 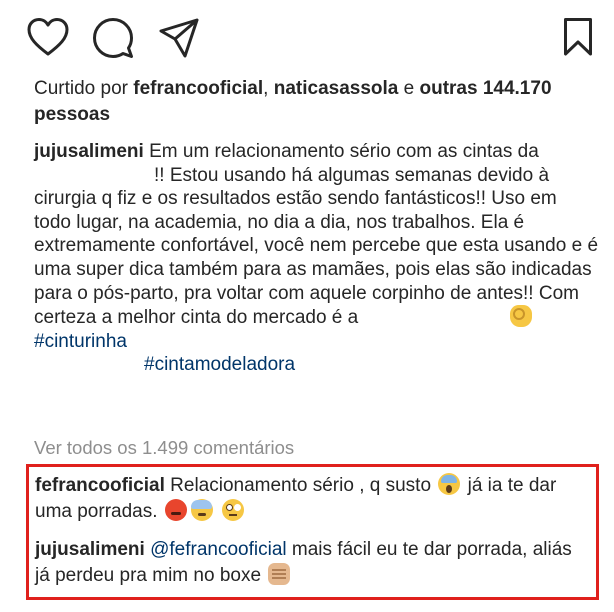 I want to click on comment-username: jujusalimeni, so click(x=90, y=549).